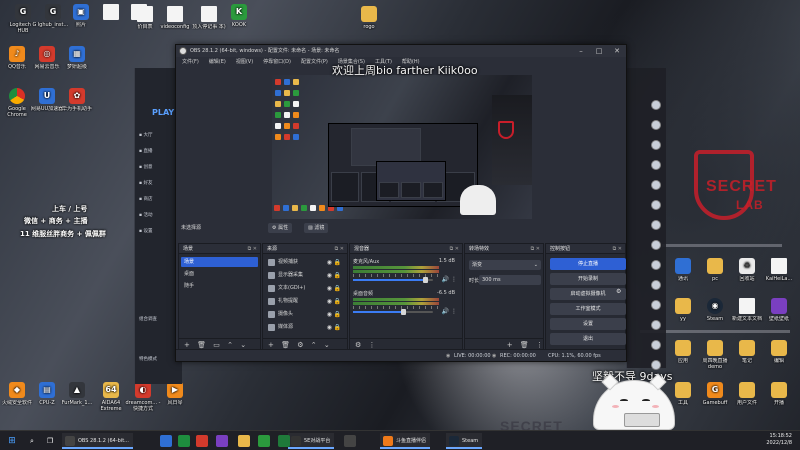 Image resolution: width=800 pixels, height=450 pixels. What do you see at coordinates (175, 394) in the screenshot?
I see `desktop-icon-kuaidi: ▶ 风日琴` at bounding box center [175, 394].